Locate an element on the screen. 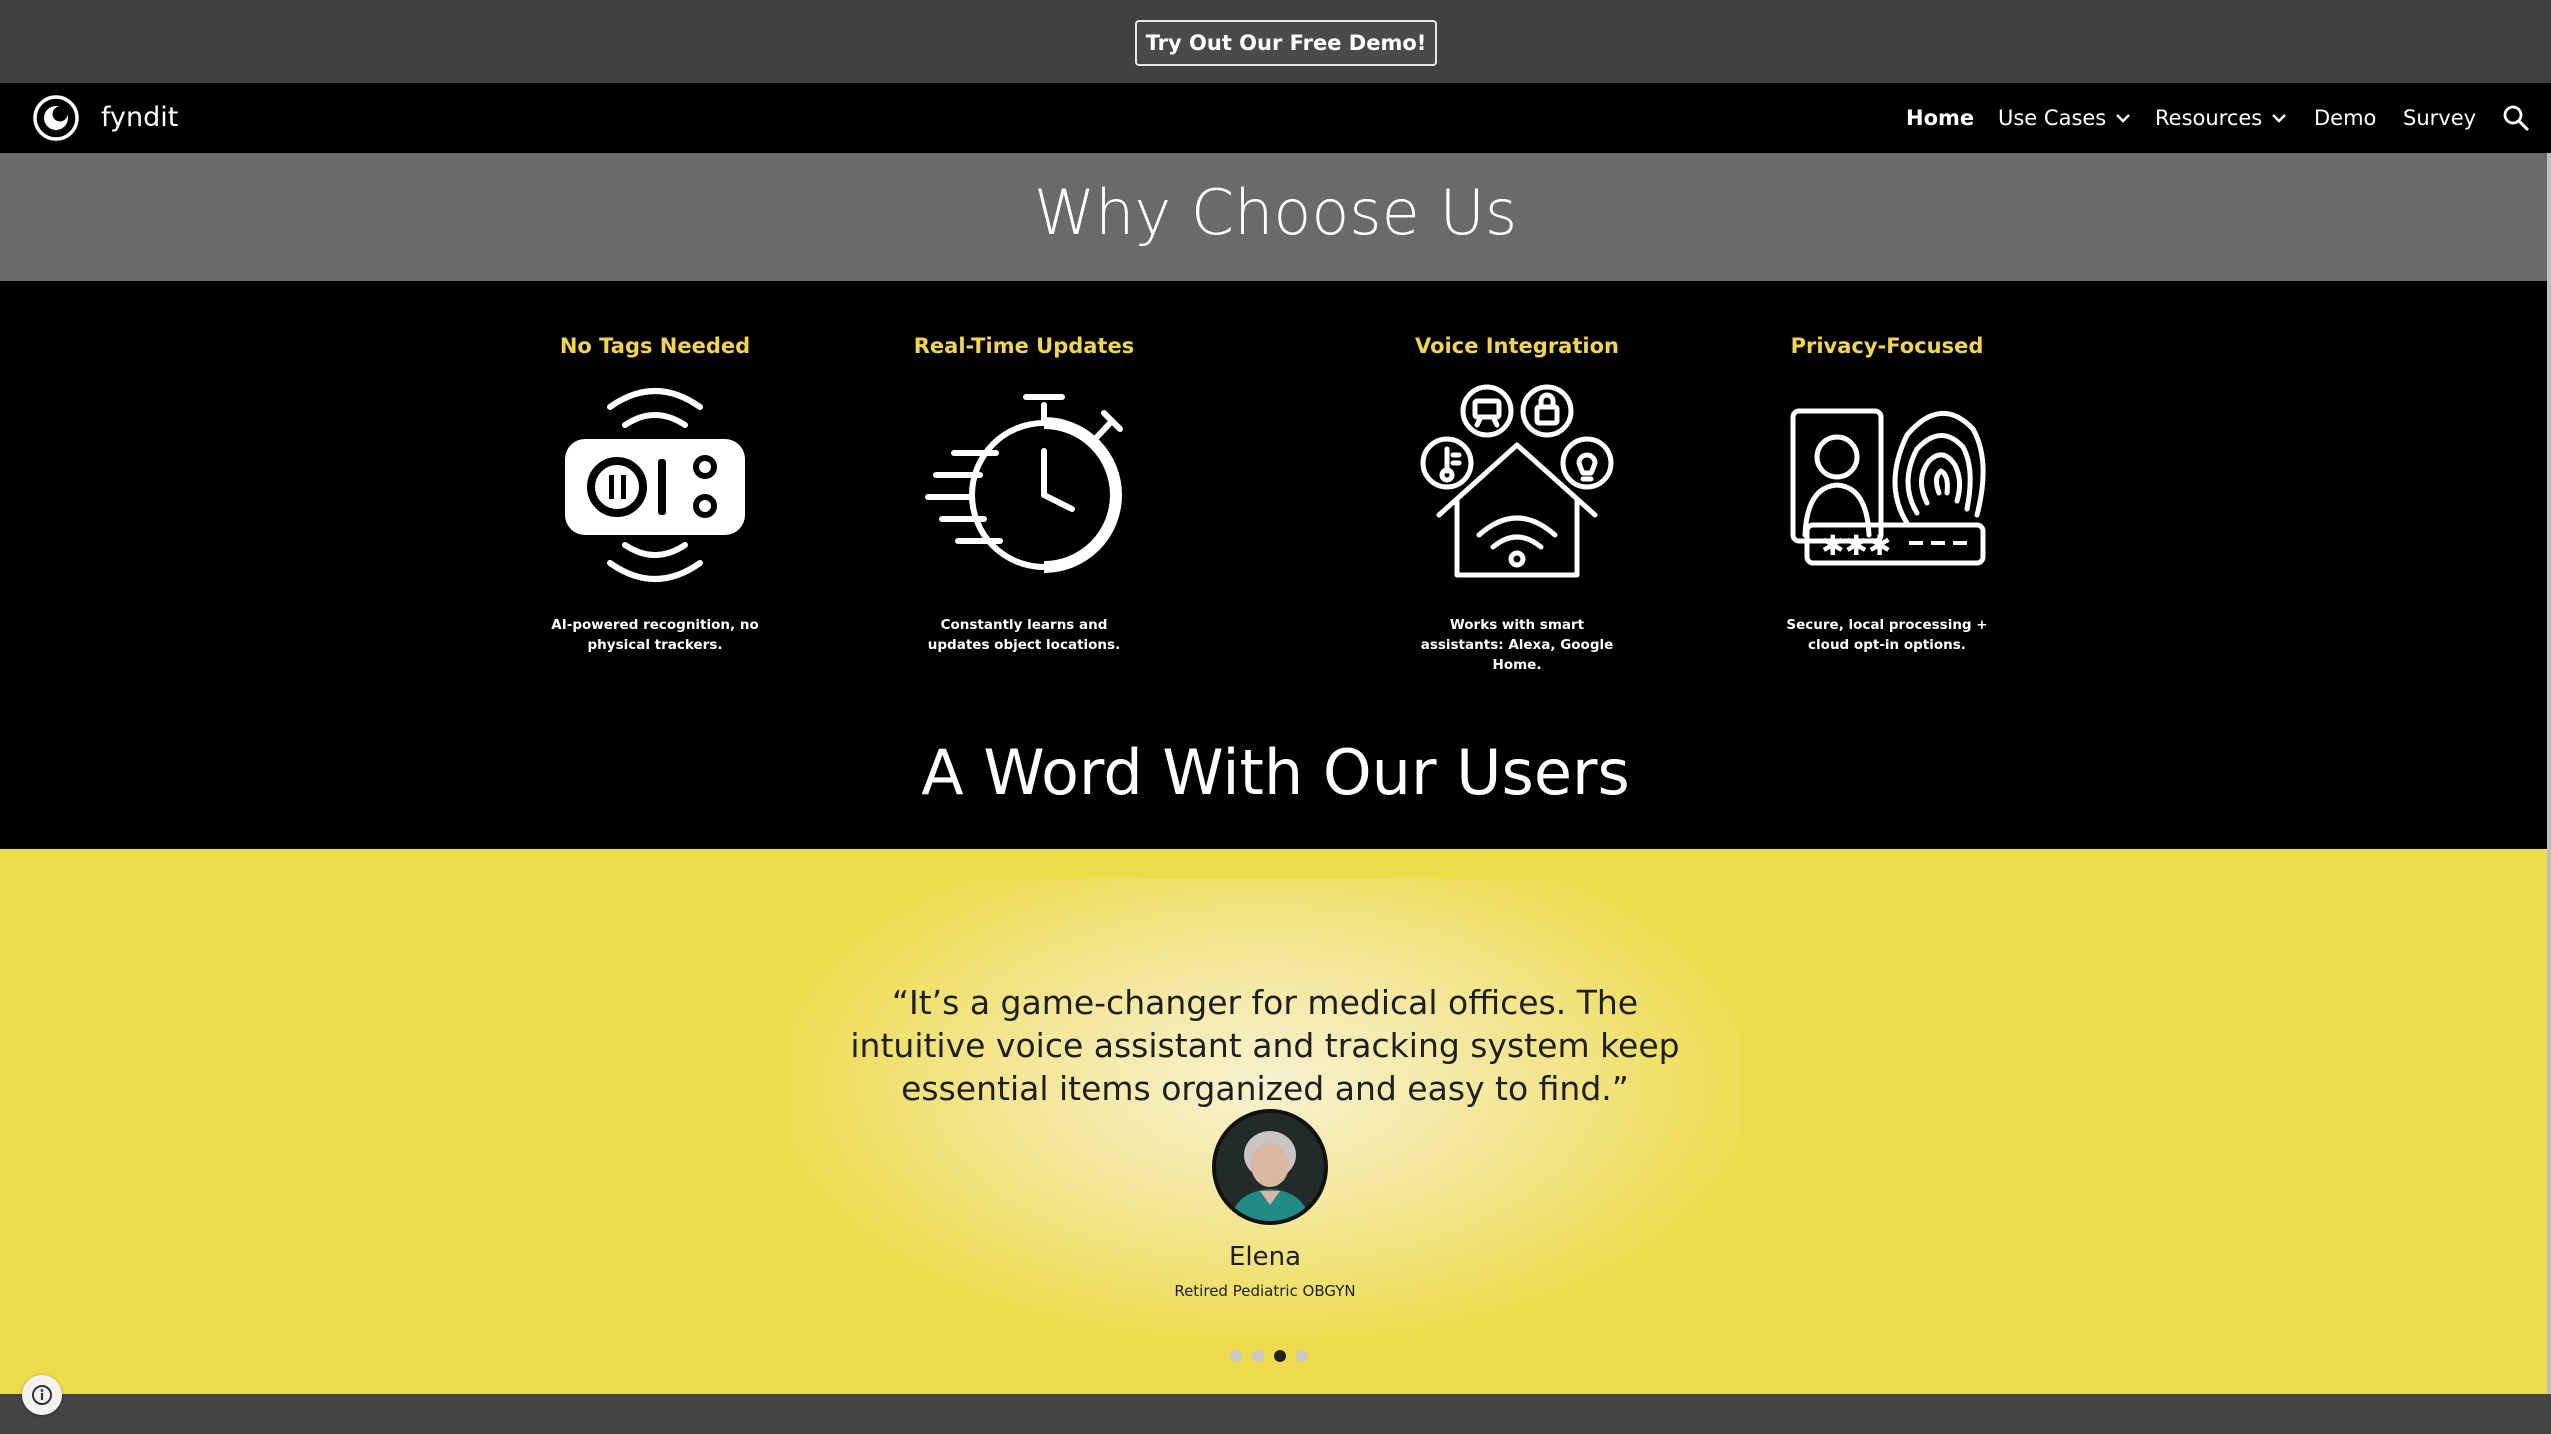 This screenshot has height=1434, width=2551. scrollbar is located at coordinates (2549, 773).